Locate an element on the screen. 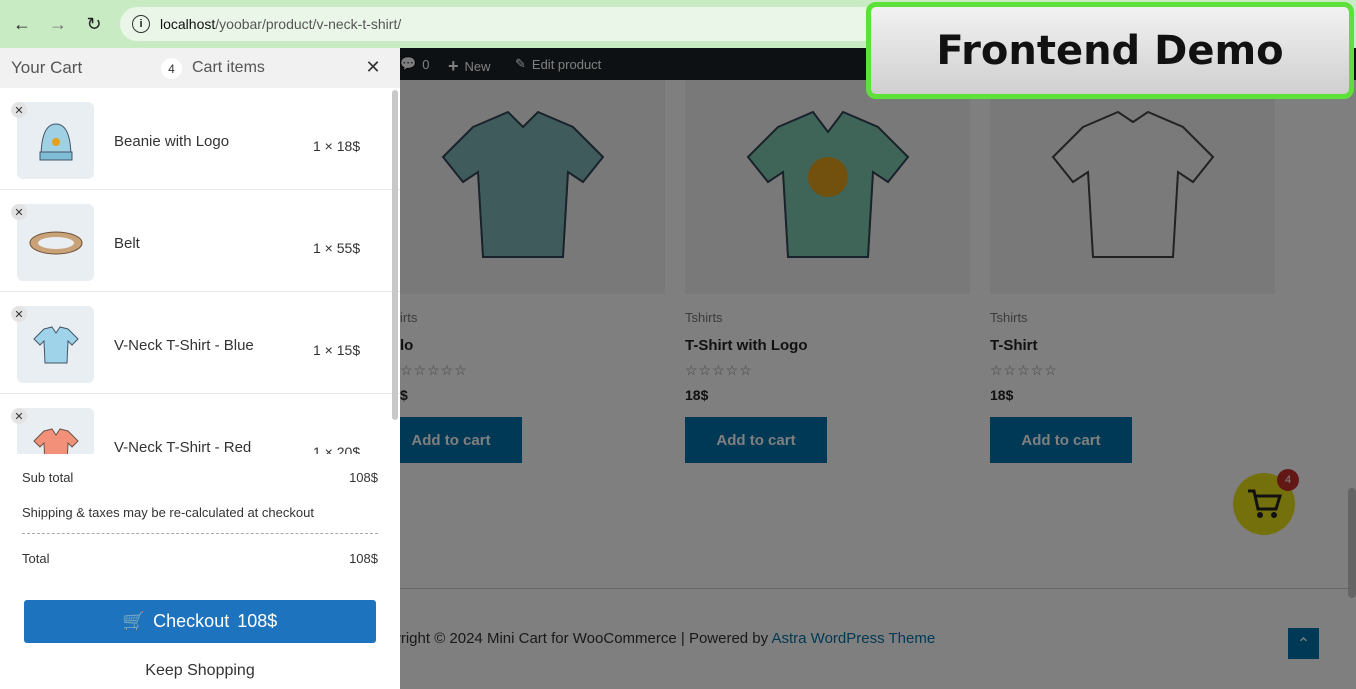 The height and width of the screenshot is (689, 1356). cart-item-qty: 1 × 55$ is located at coordinates (337, 248).